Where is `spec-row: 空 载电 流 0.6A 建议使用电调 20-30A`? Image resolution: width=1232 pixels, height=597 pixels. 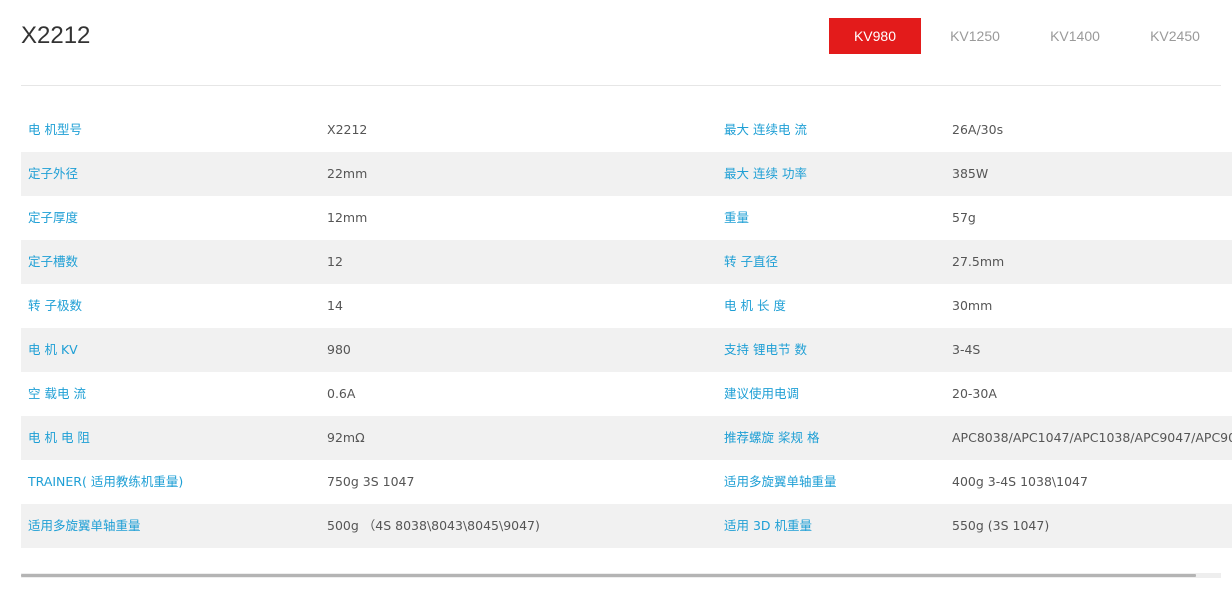 spec-row: 空 载电 流 0.6A 建议使用电调 20-30A is located at coordinates (626, 394).